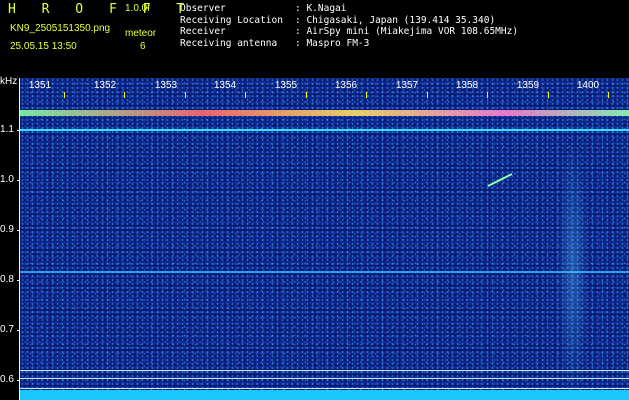  I want to click on meteor-trail, so click(500, 180).